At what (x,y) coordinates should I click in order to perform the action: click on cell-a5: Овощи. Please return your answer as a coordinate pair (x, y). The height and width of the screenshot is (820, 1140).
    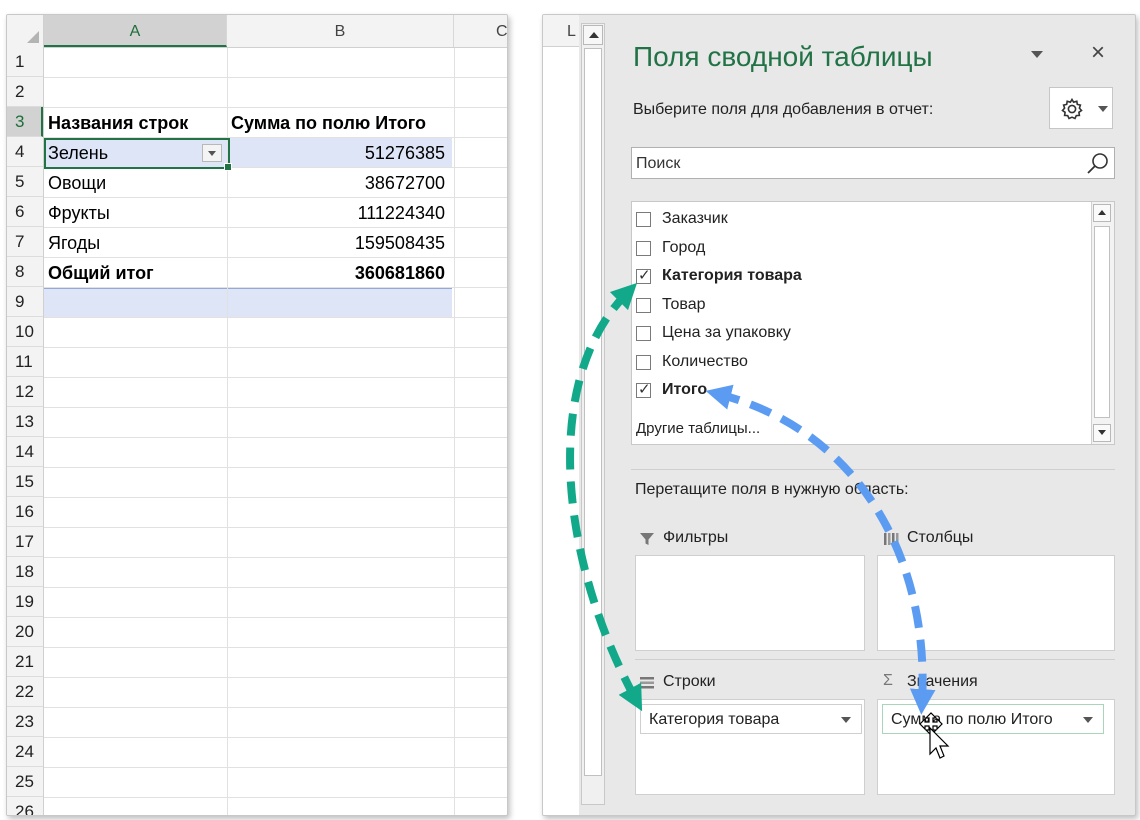
    Looking at the image, I should click on (124, 182).